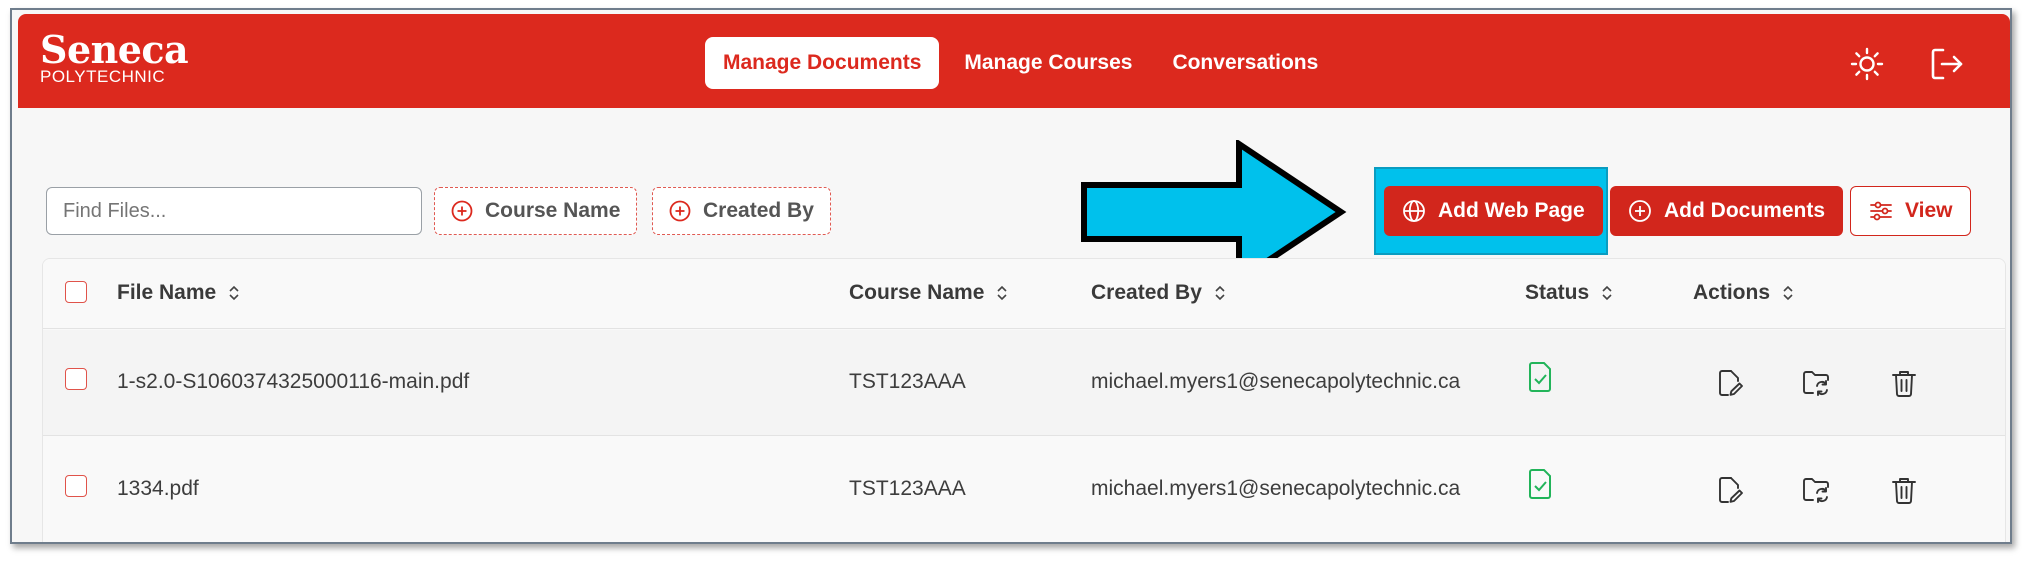 This screenshot has height=563, width=2022. I want to click on column-label: Actions, so click(1732, 292).